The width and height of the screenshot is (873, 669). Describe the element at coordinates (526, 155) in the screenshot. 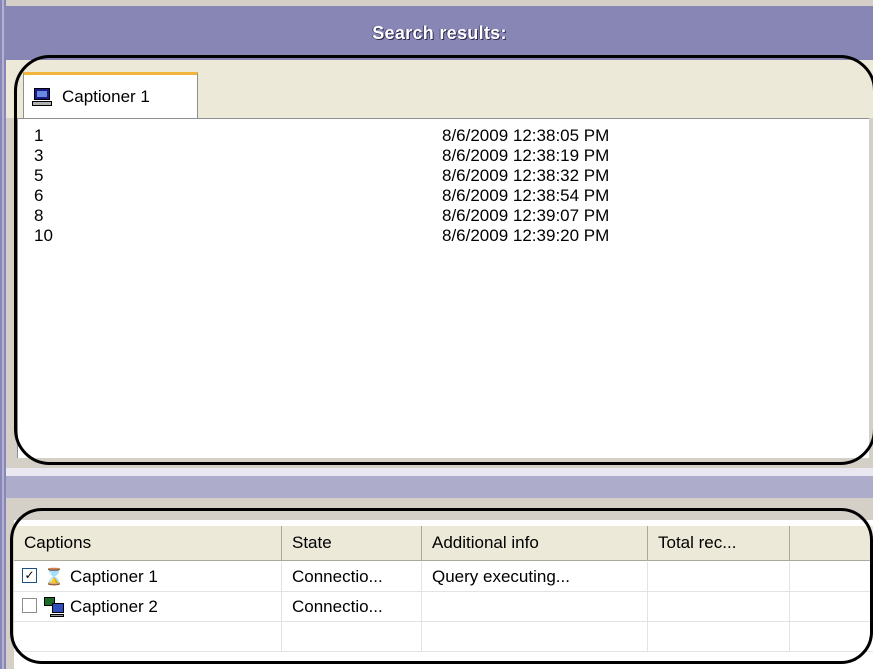

I see `result-time: 8/6/2009 12:38:19 PM` at that location.